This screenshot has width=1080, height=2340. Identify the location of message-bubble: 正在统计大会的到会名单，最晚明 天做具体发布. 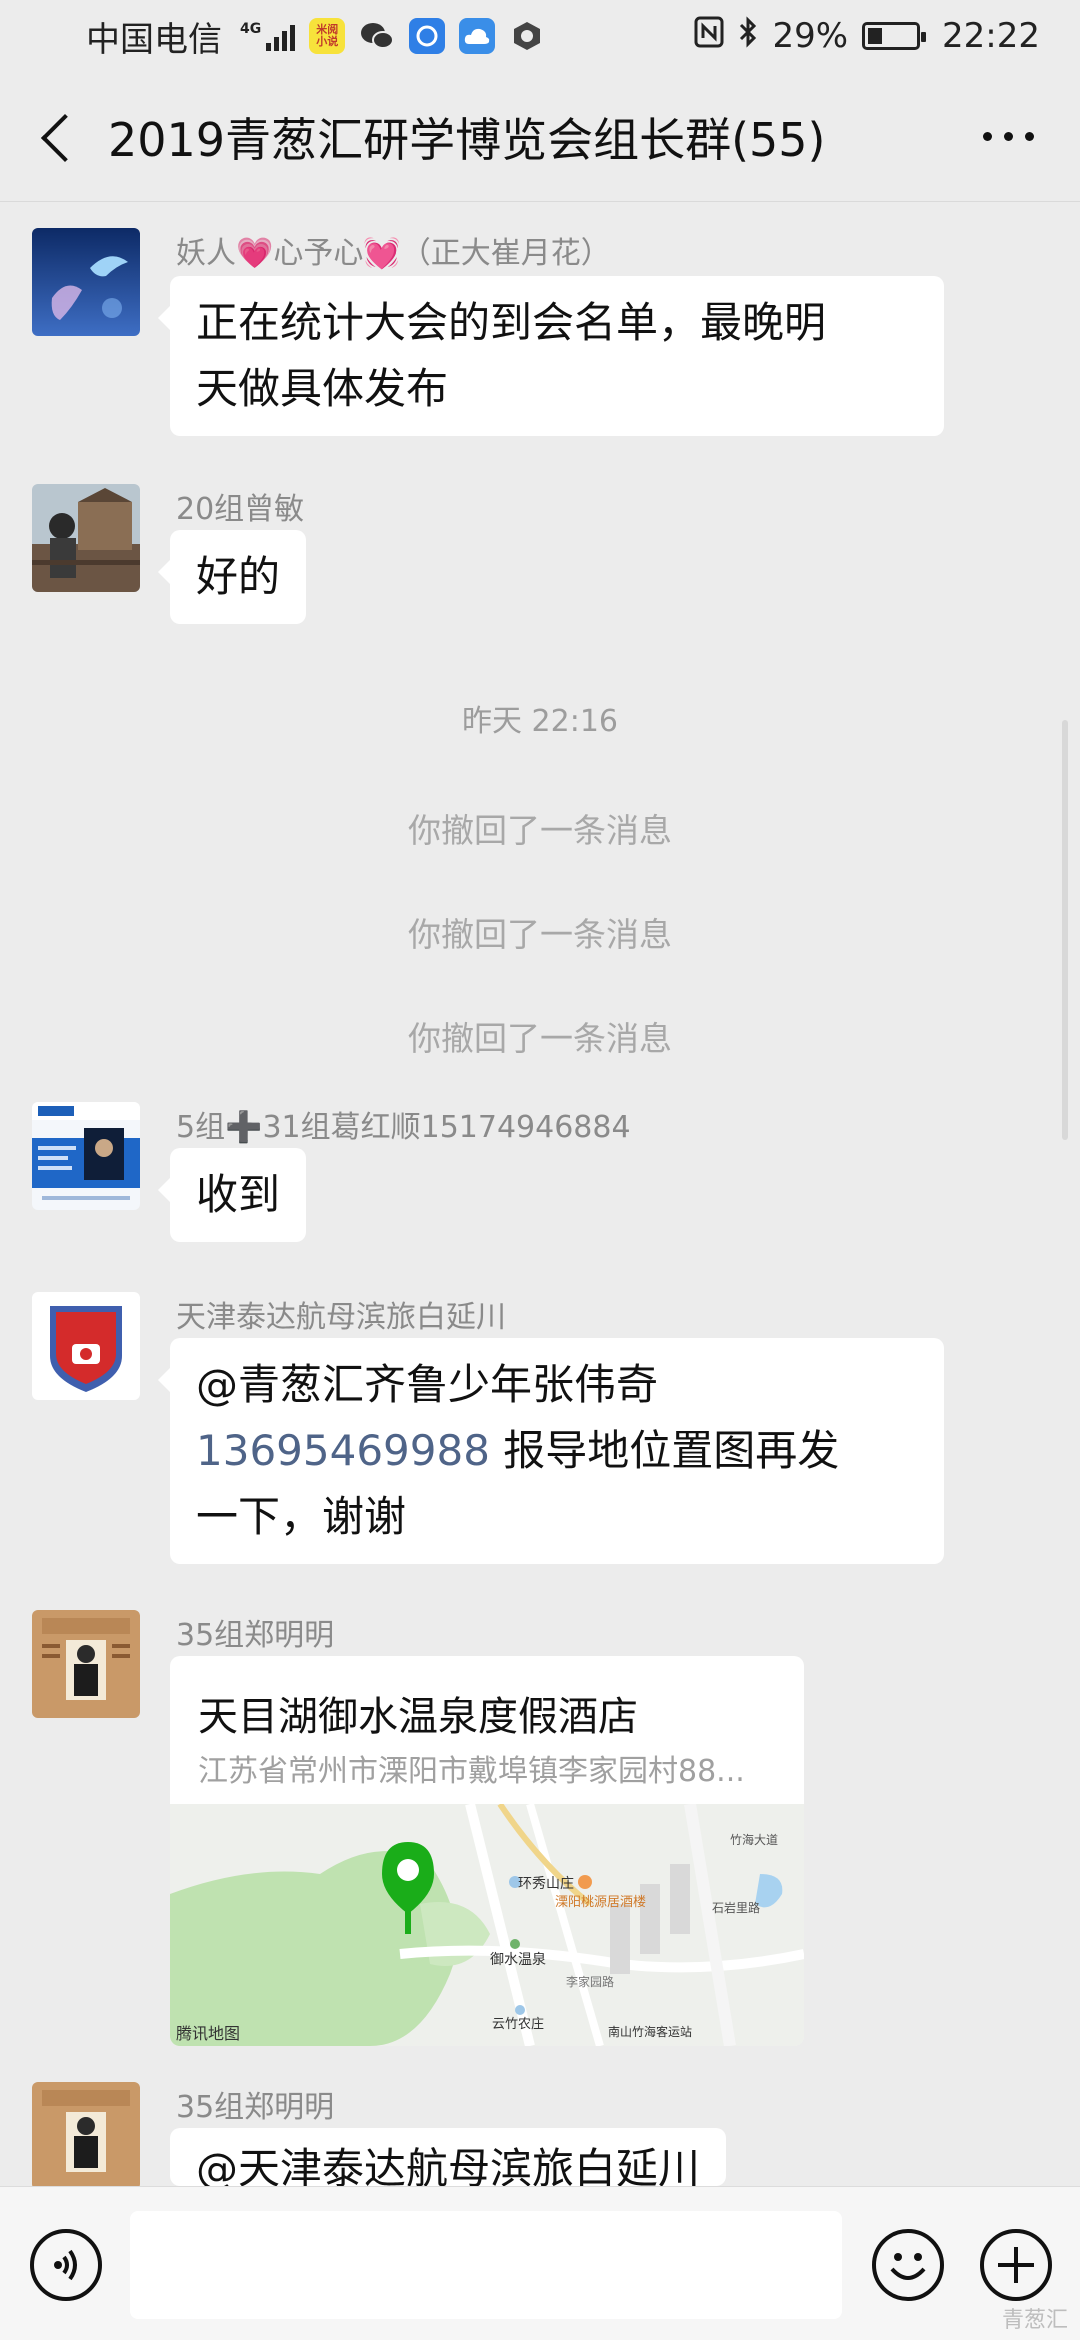
(551, 356).